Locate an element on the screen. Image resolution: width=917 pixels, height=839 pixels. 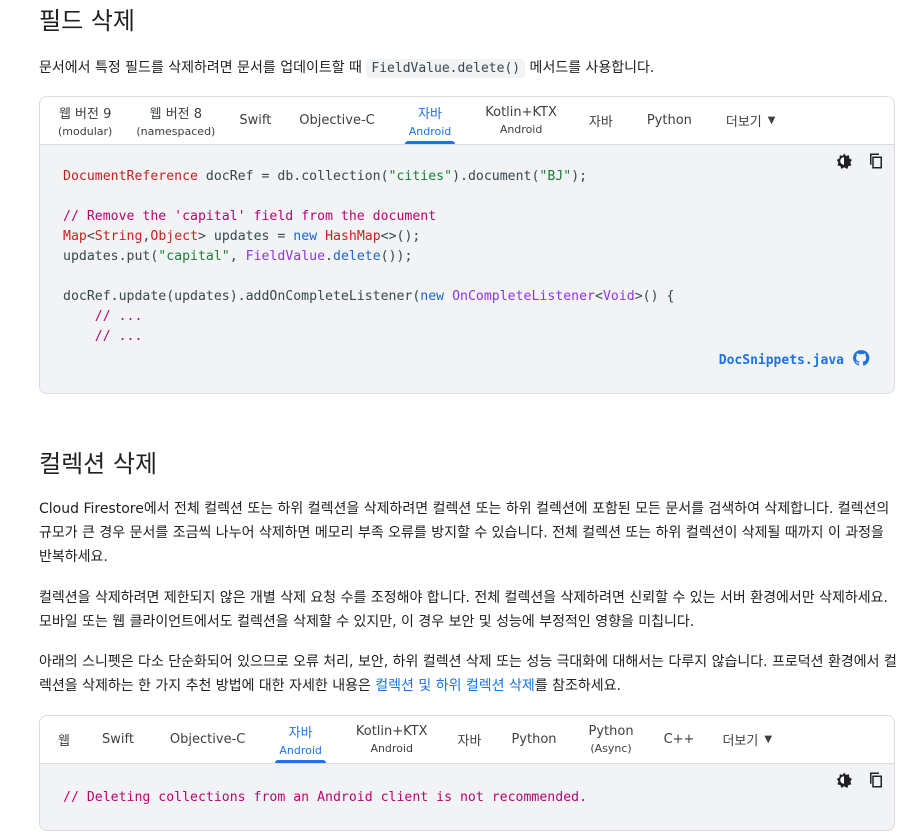
description-text: 문서에서 특정 필드를 삭제하려면 문서를 업데이트할 때 is located at coordinates (203, 68).